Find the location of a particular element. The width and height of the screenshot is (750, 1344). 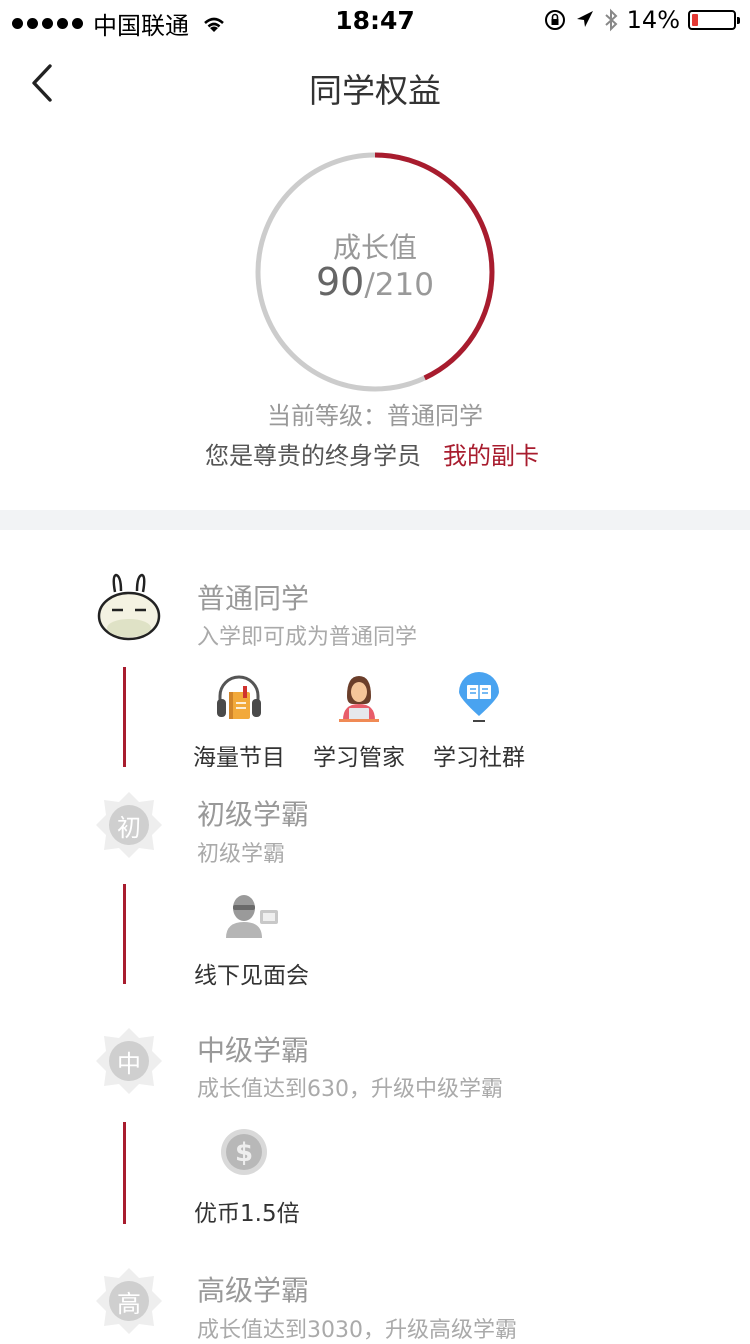

badge-text: 高 is located at coordinates (129, 1304).